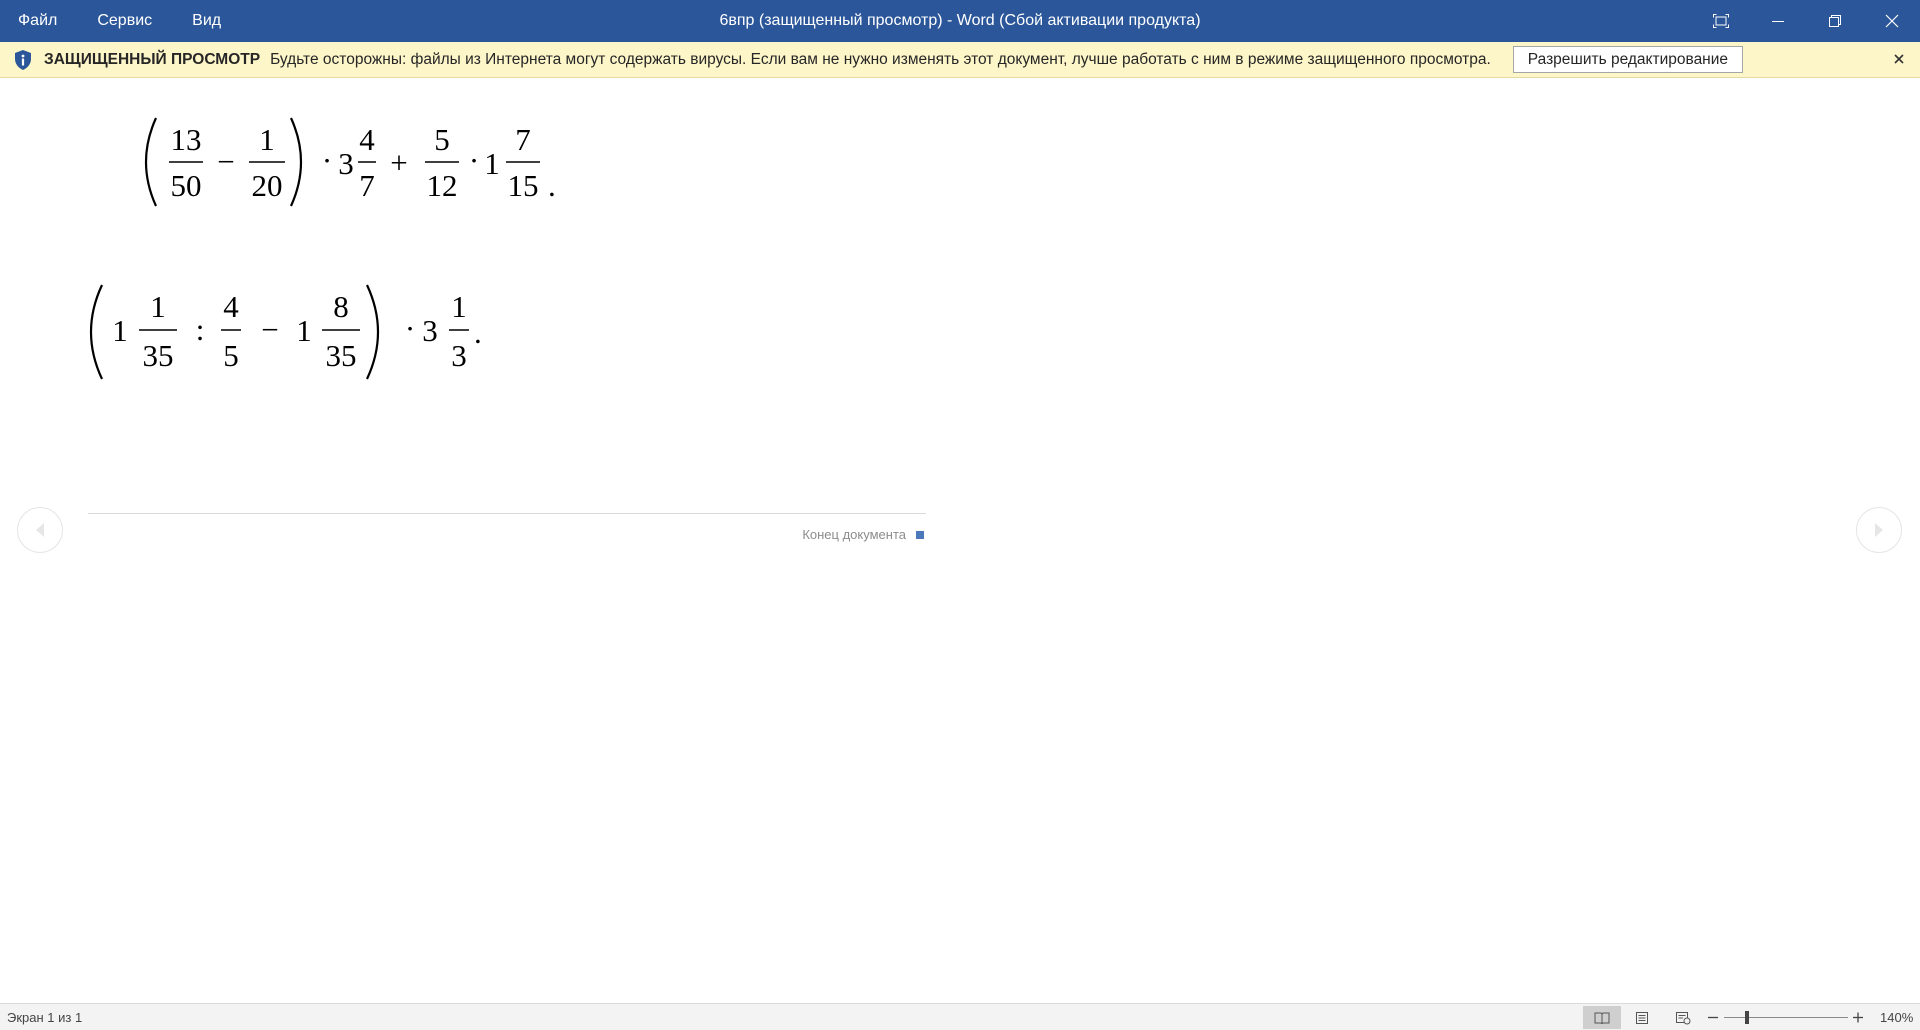  Describe the element at coordinates (124, 21) in the screenshot. I see `menu-tools: Сервис` at that location.